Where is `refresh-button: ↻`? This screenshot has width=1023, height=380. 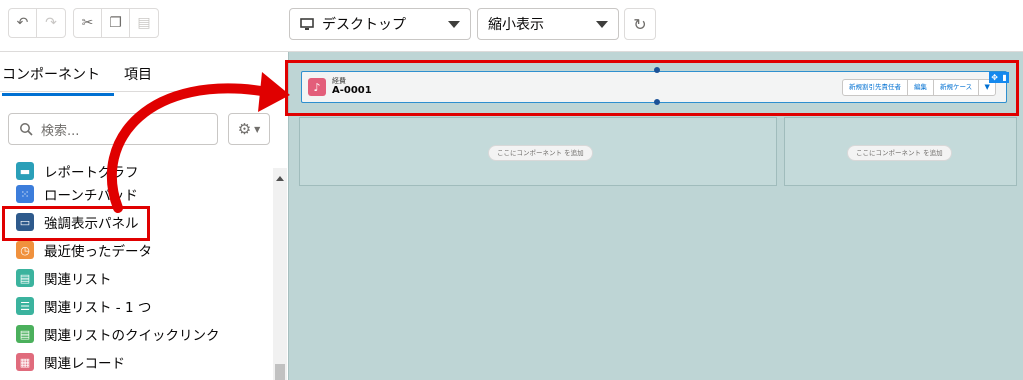 refresh-button: ↻ is located at coordinates (640, 24).